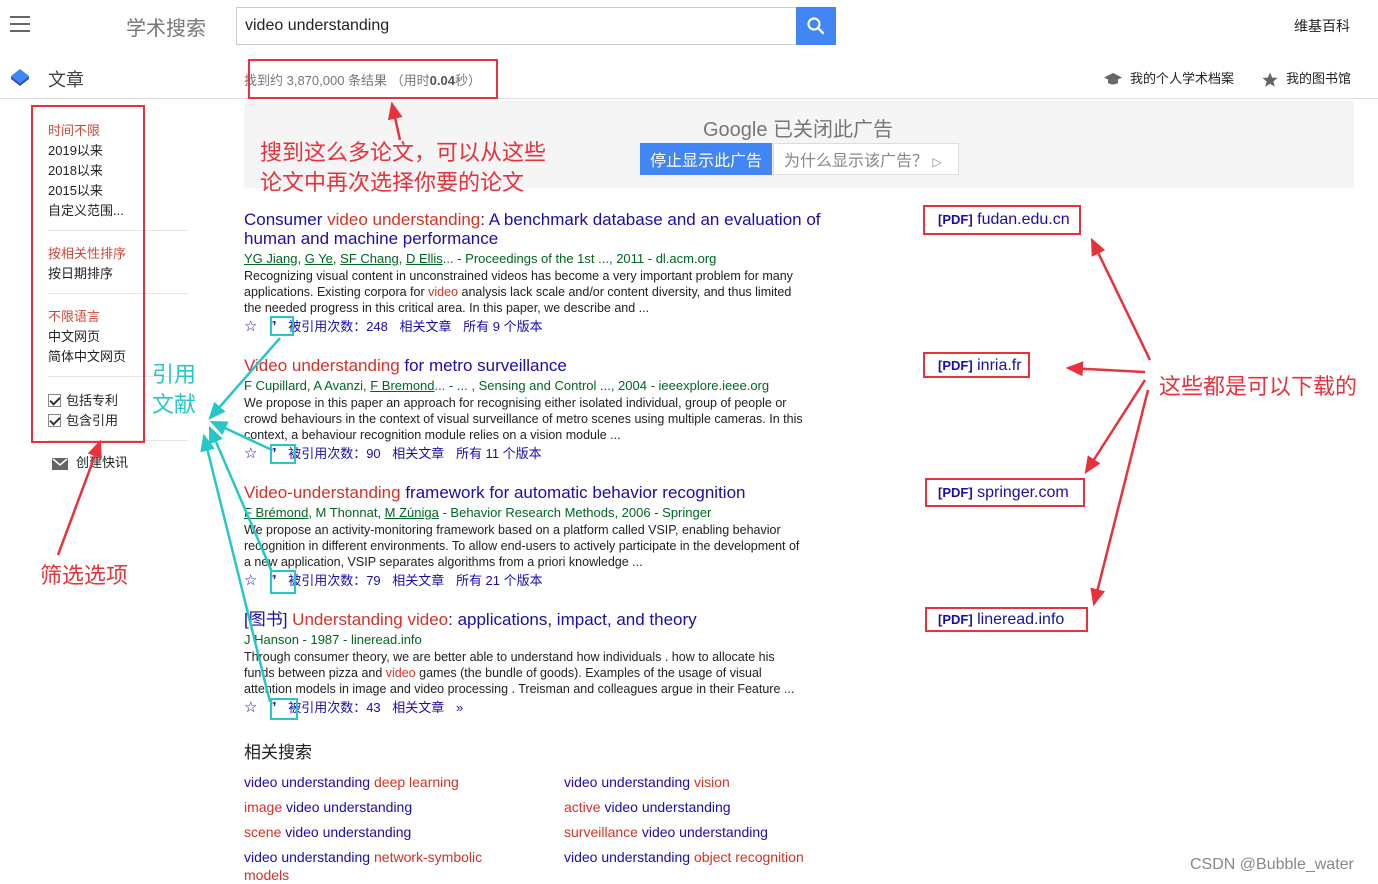 The image size is (1378, 884). I want to click on result-actions: ☆ ” 被引用次数：248 相关文章 所有 9 个版本, so click(544, 326).